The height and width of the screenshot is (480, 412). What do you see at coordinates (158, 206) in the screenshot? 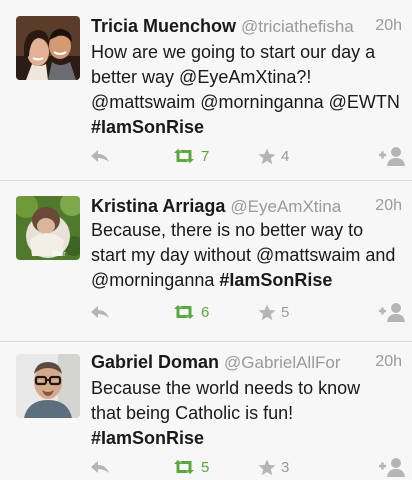
I see `author-name: Kristina Arriaga` at bounding box center [158, 206].